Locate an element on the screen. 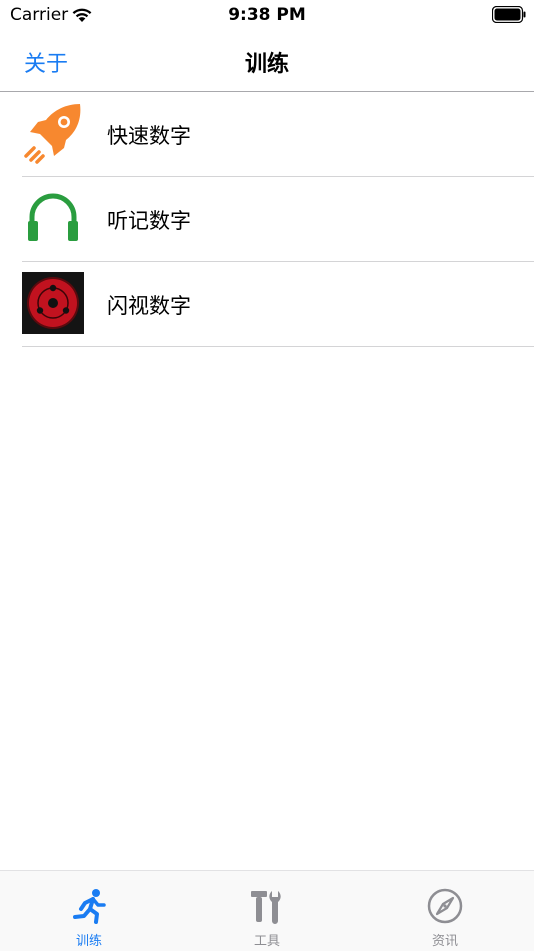 Image resolution: width=534 pixels, height=951 pixels. compass-icon is located at coordinates (445, 906).